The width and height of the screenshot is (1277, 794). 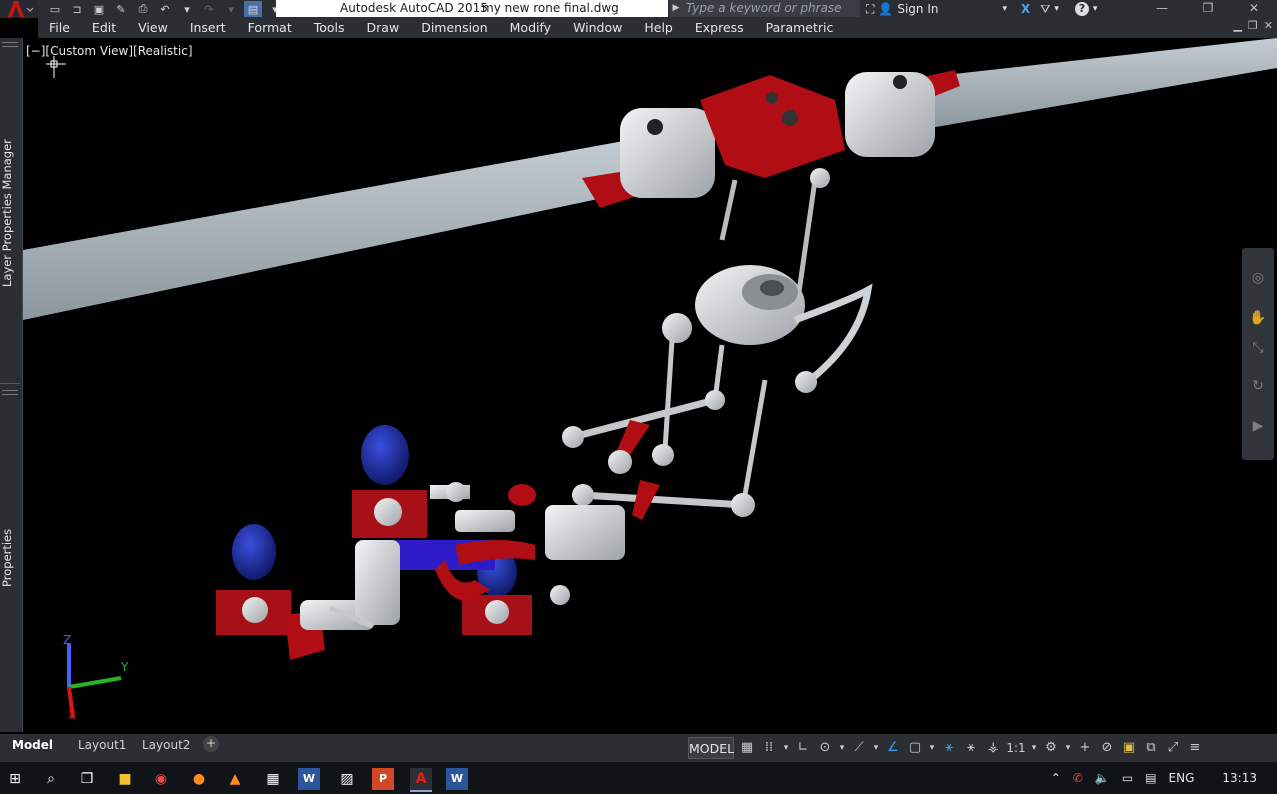 What do you see at coordinates (1150, 778) in the screenshot?
I see `notifications-icon: ▤` at bounding box center [1150, 778].